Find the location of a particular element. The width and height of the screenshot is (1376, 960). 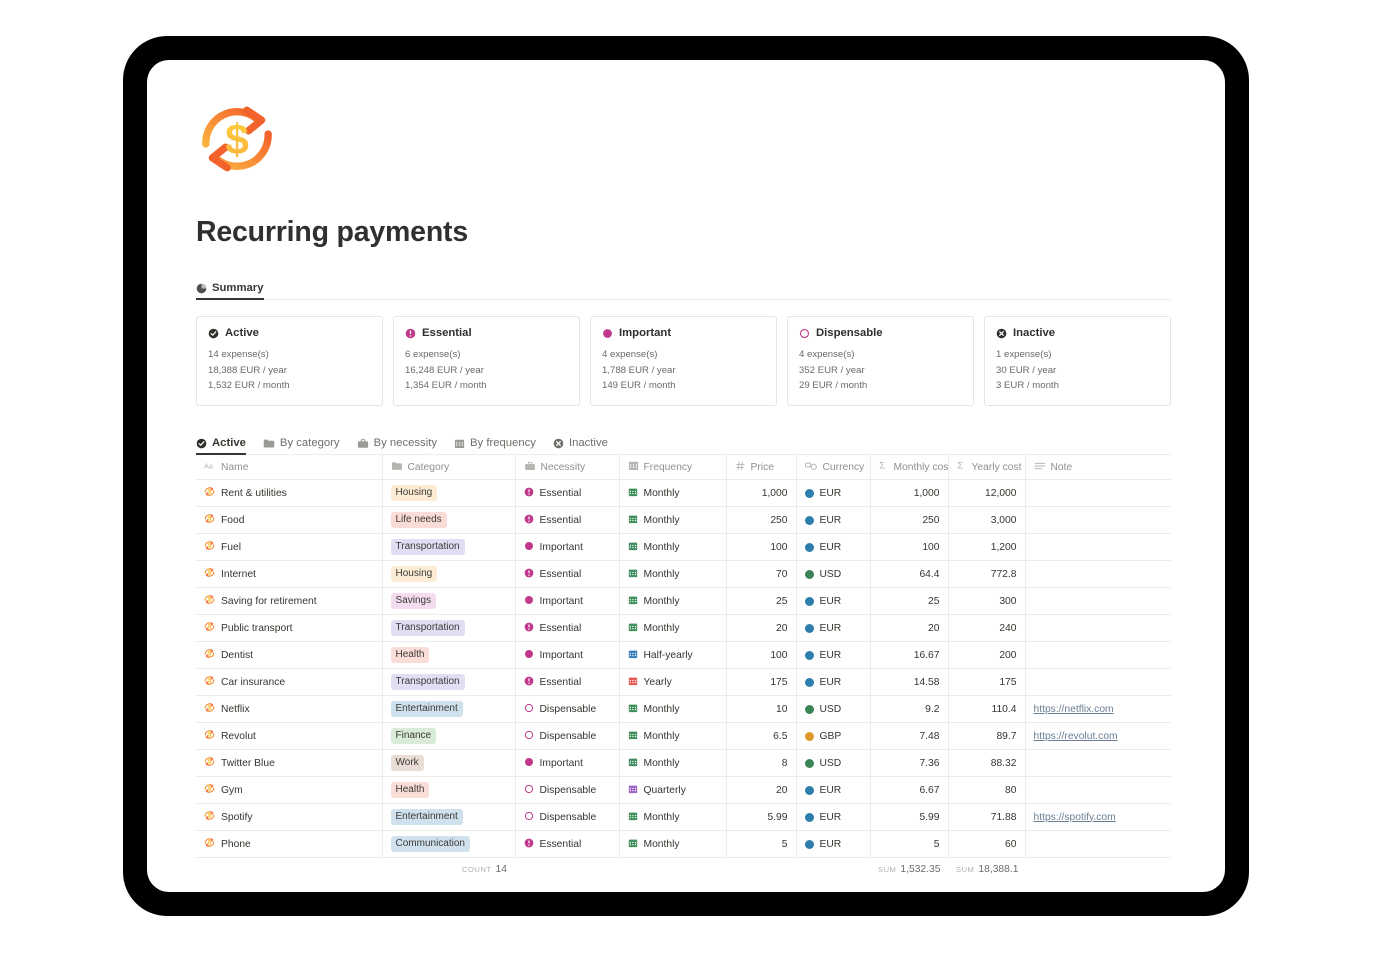

tab-active: Active is located at coordinates (221, 446).